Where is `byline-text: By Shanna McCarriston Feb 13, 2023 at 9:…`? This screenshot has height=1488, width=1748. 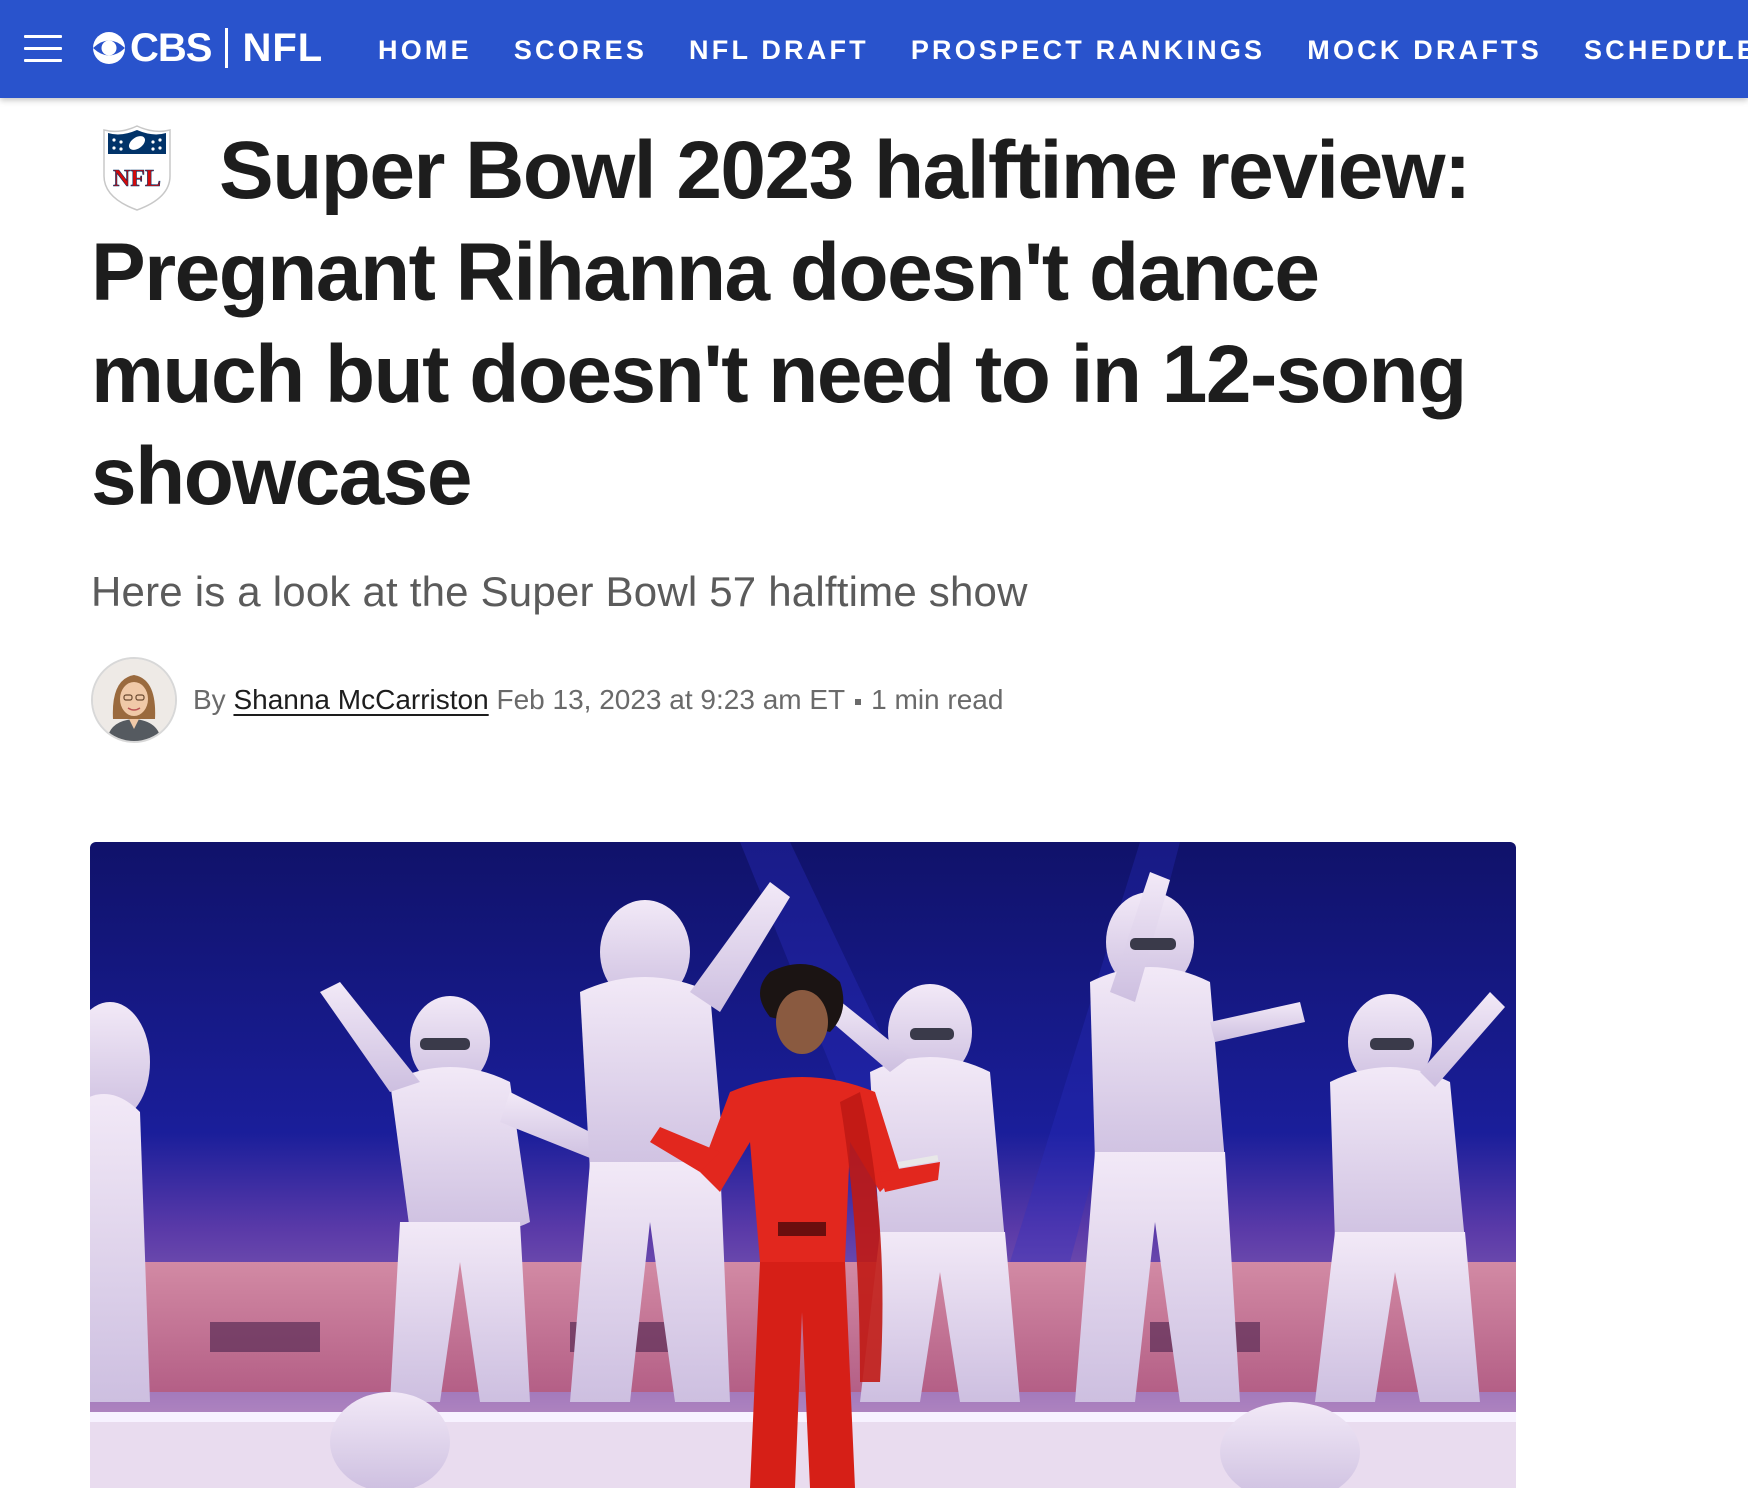
byline-text: By Shanna McCarriston Feb 13, 2023 at 9:… is located at coordinates (598, 700).